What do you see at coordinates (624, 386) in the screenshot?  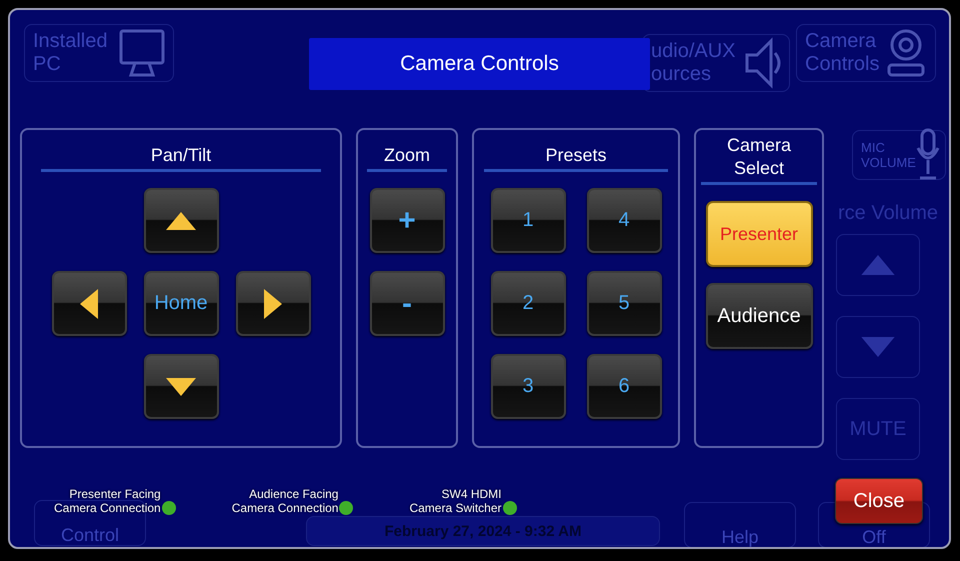 I see `preset-button: 6` at bounding box center [624, 386].